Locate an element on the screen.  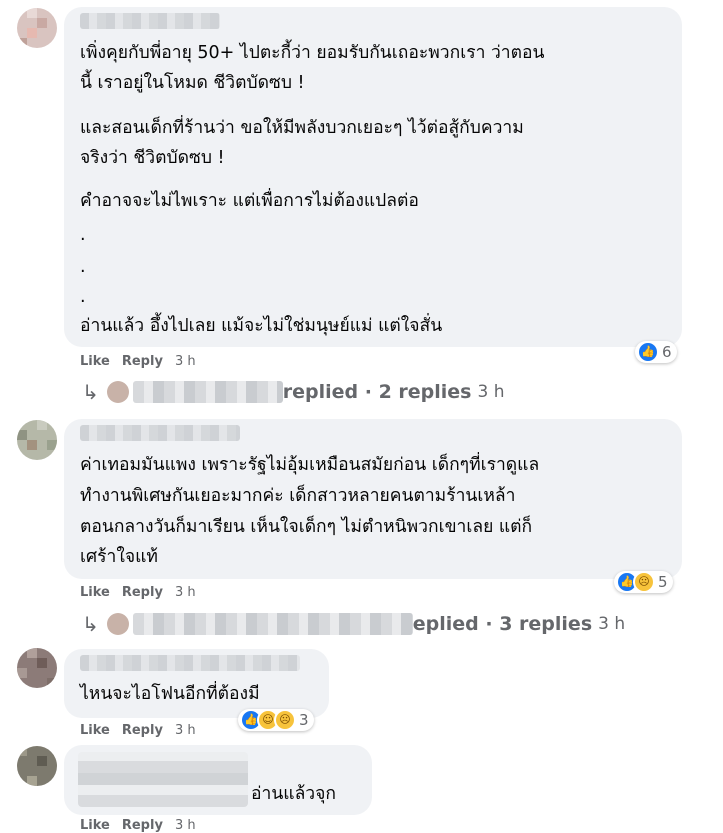
thumbs-up-icon: 👍 is located at coordinates (648, 352).